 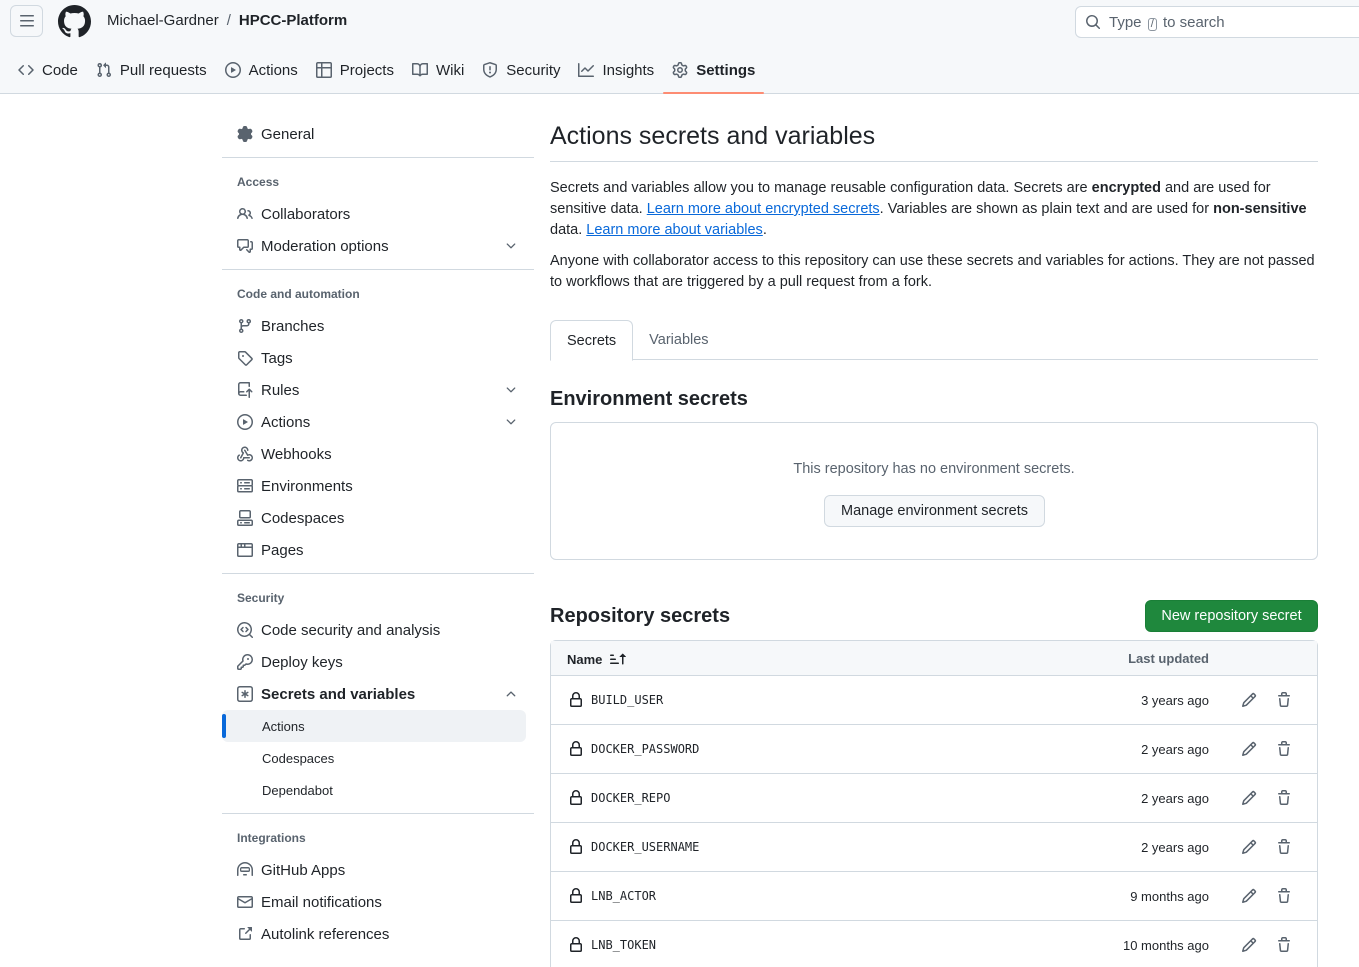 What do you see at coordinates (74, 21) in the screenshot?
I see `github-logo-icon` at bounding box center [74, 21].